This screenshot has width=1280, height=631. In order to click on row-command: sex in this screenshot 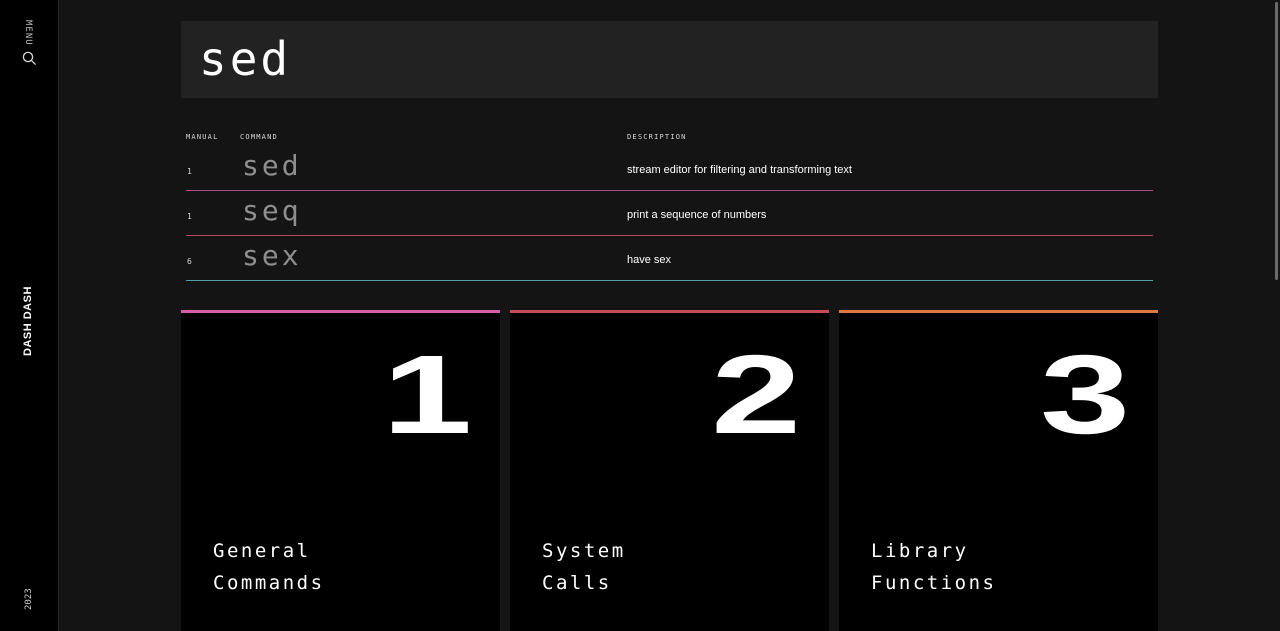, I will do `click(272, 255)`.